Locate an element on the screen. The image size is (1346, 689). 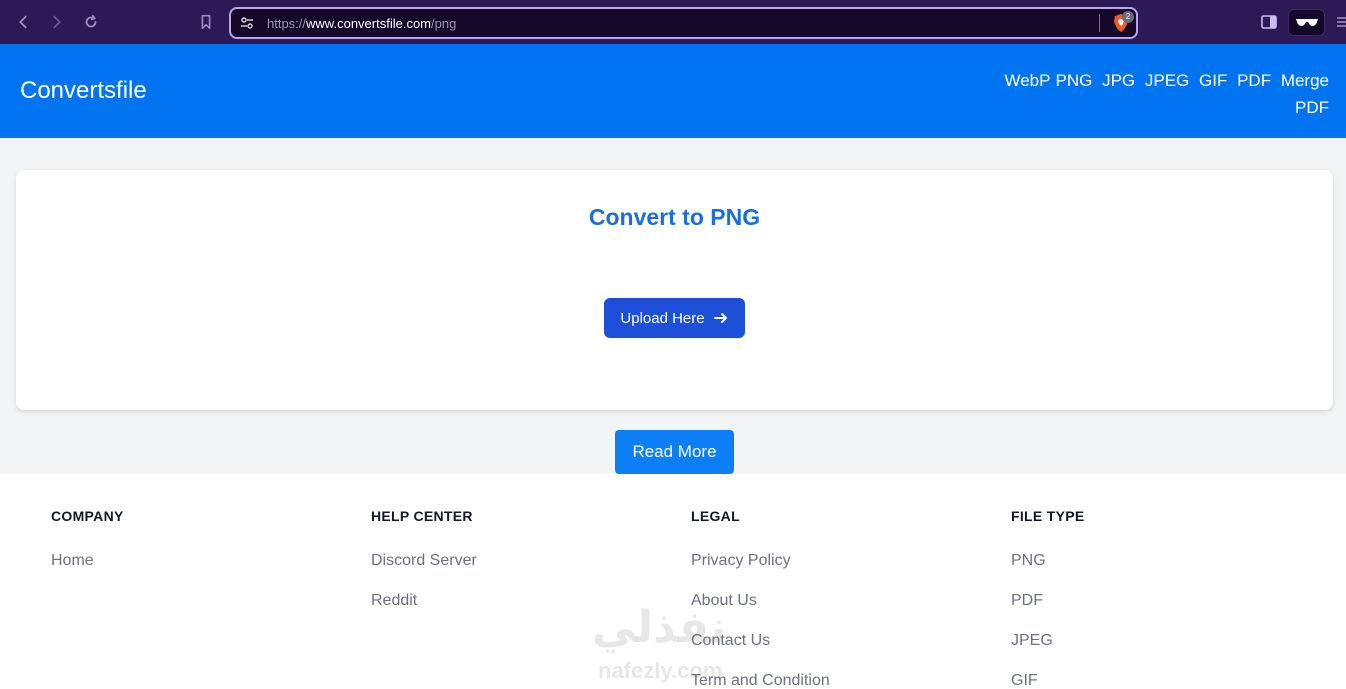
browser-toolbar: https://www.convertsfile.com/png 2 is located at coordinates (673, 22).